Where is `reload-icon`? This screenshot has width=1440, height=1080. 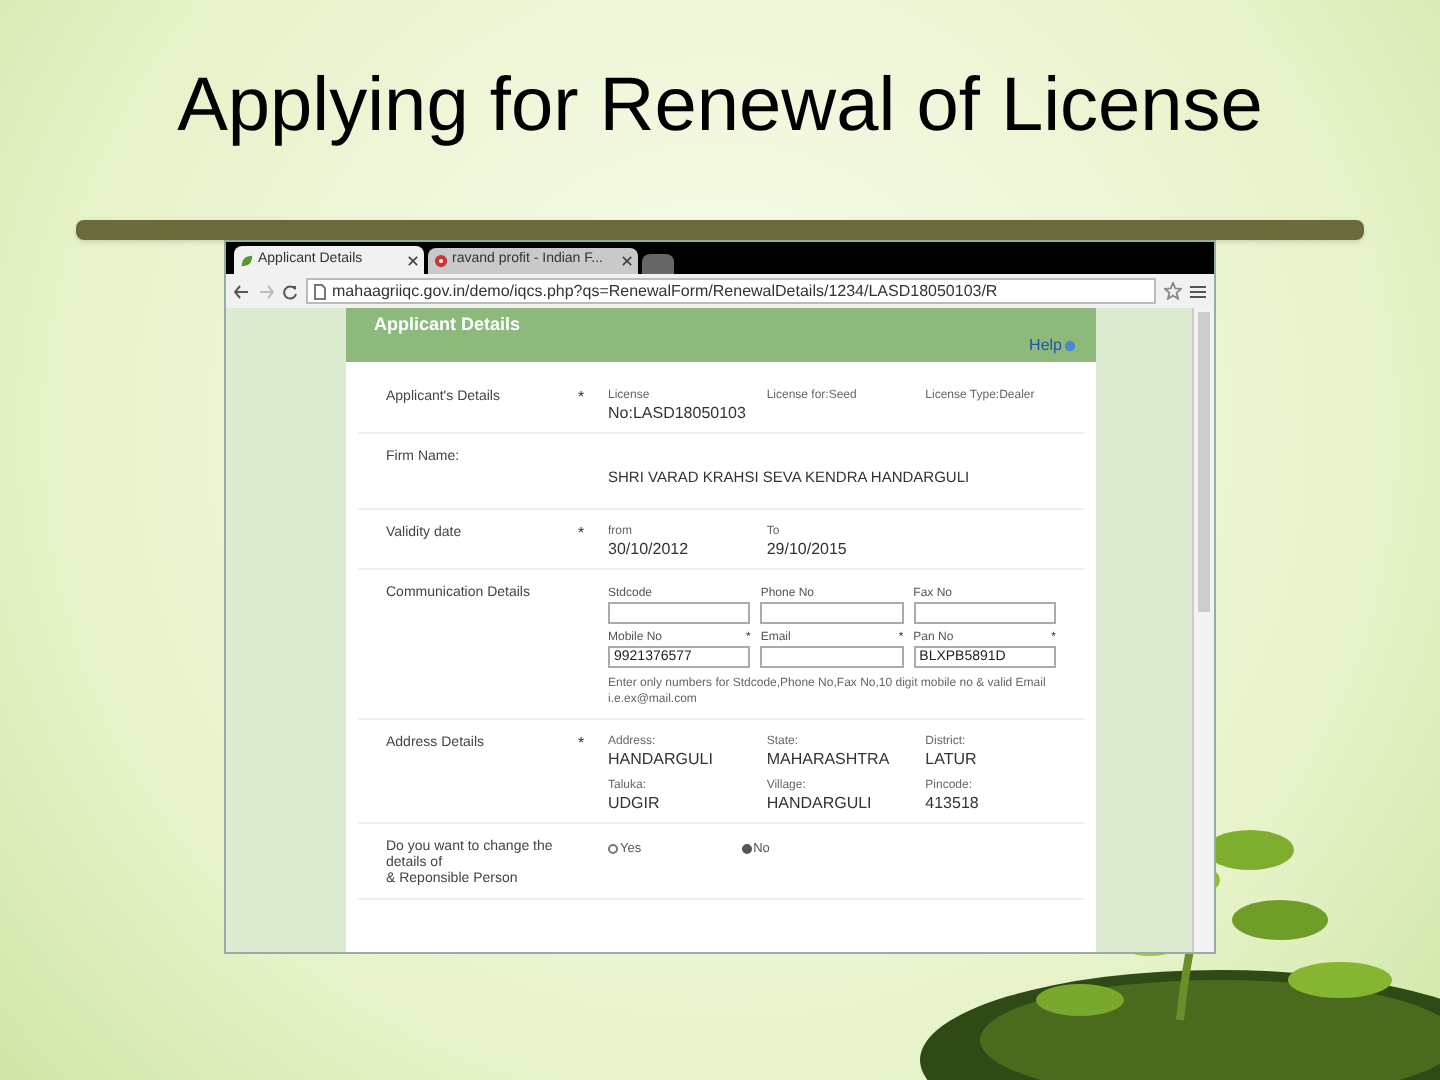 reload-icon is located at coordinates (290, 291).